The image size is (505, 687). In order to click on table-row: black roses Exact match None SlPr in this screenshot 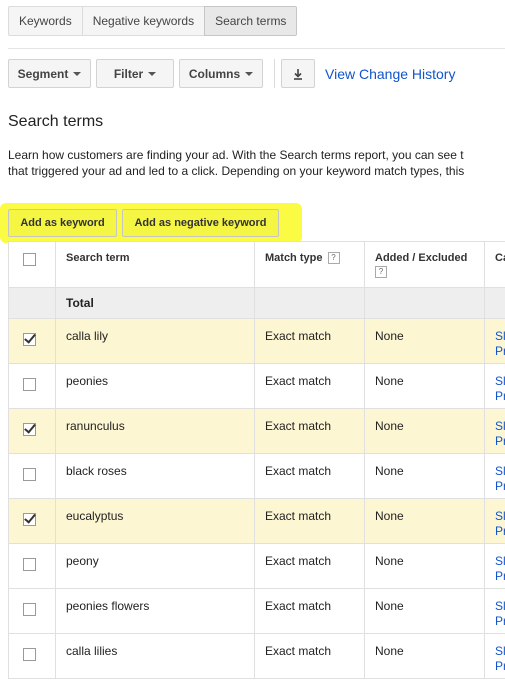, I will do `click(256, 476)`.